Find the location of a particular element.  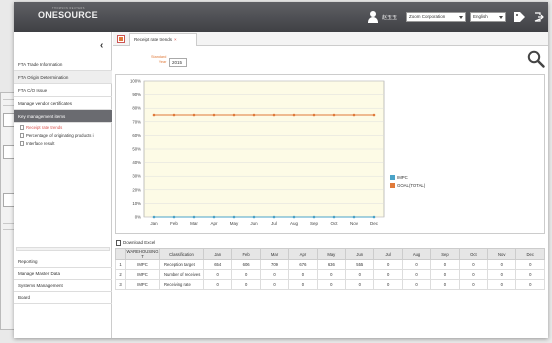

table-cell: 676 is located at coordinates (303, 264).